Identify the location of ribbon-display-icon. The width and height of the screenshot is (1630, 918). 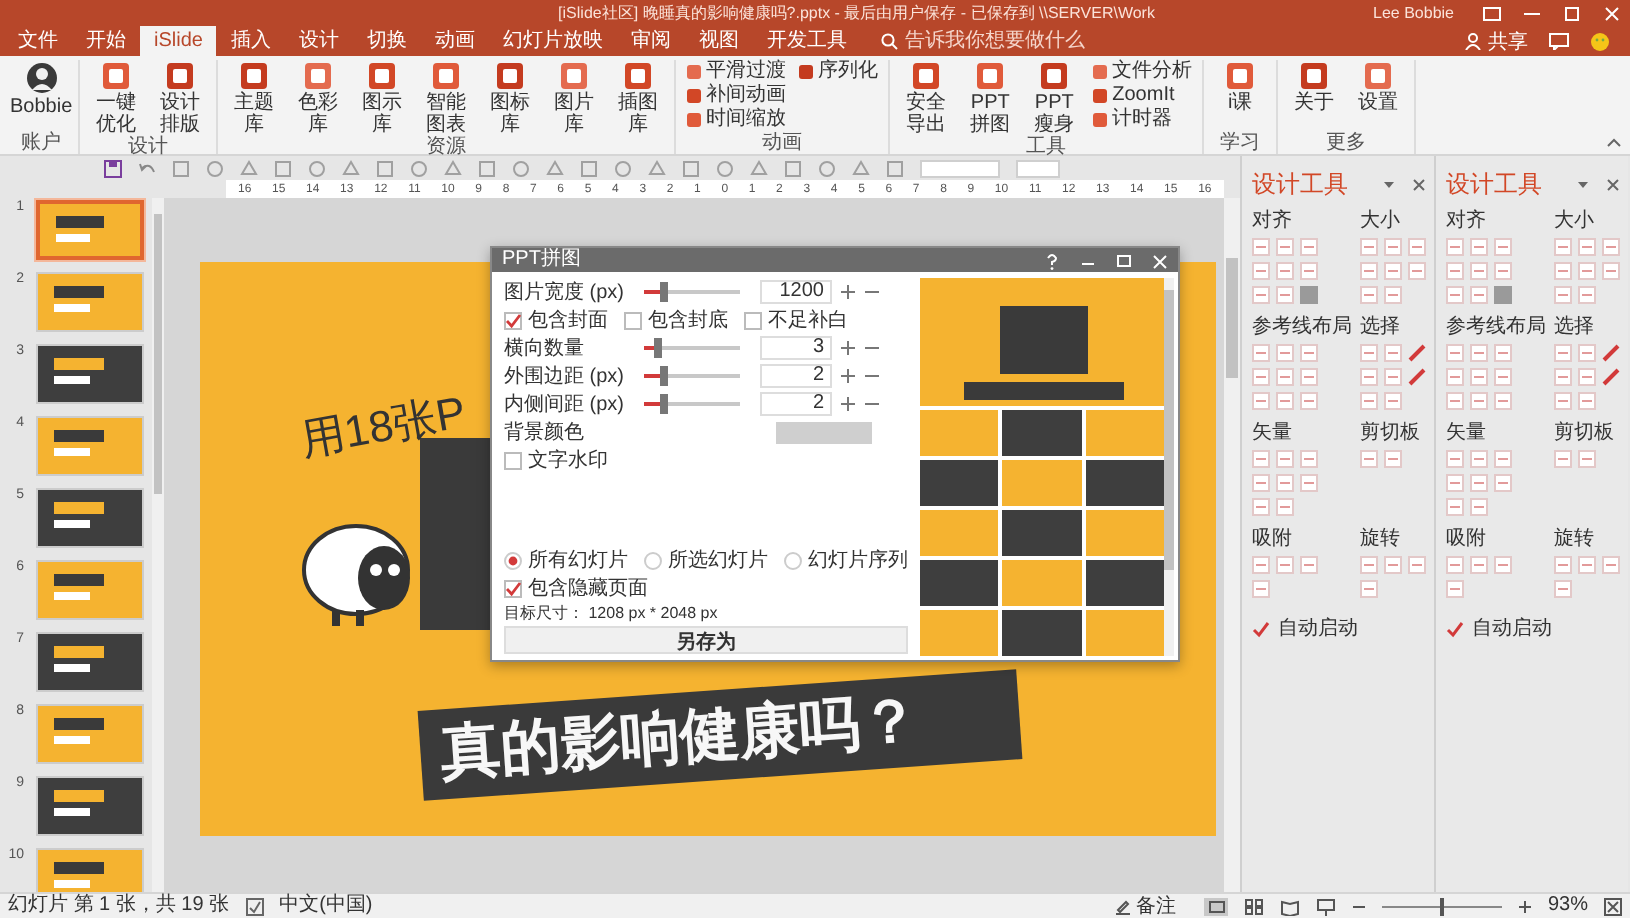
(1492, 13).